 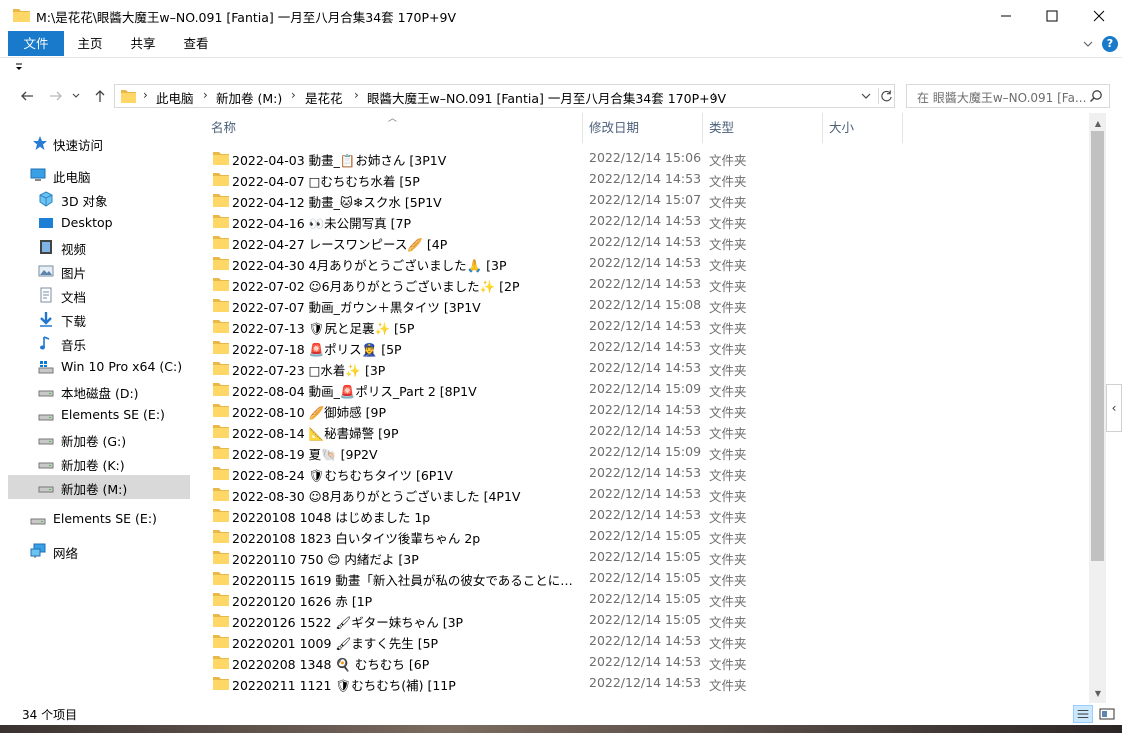 What do you see at coordinates (1052, 15) in the screenshot?
I see `maximize-button` at bounding box center [1052, 15].